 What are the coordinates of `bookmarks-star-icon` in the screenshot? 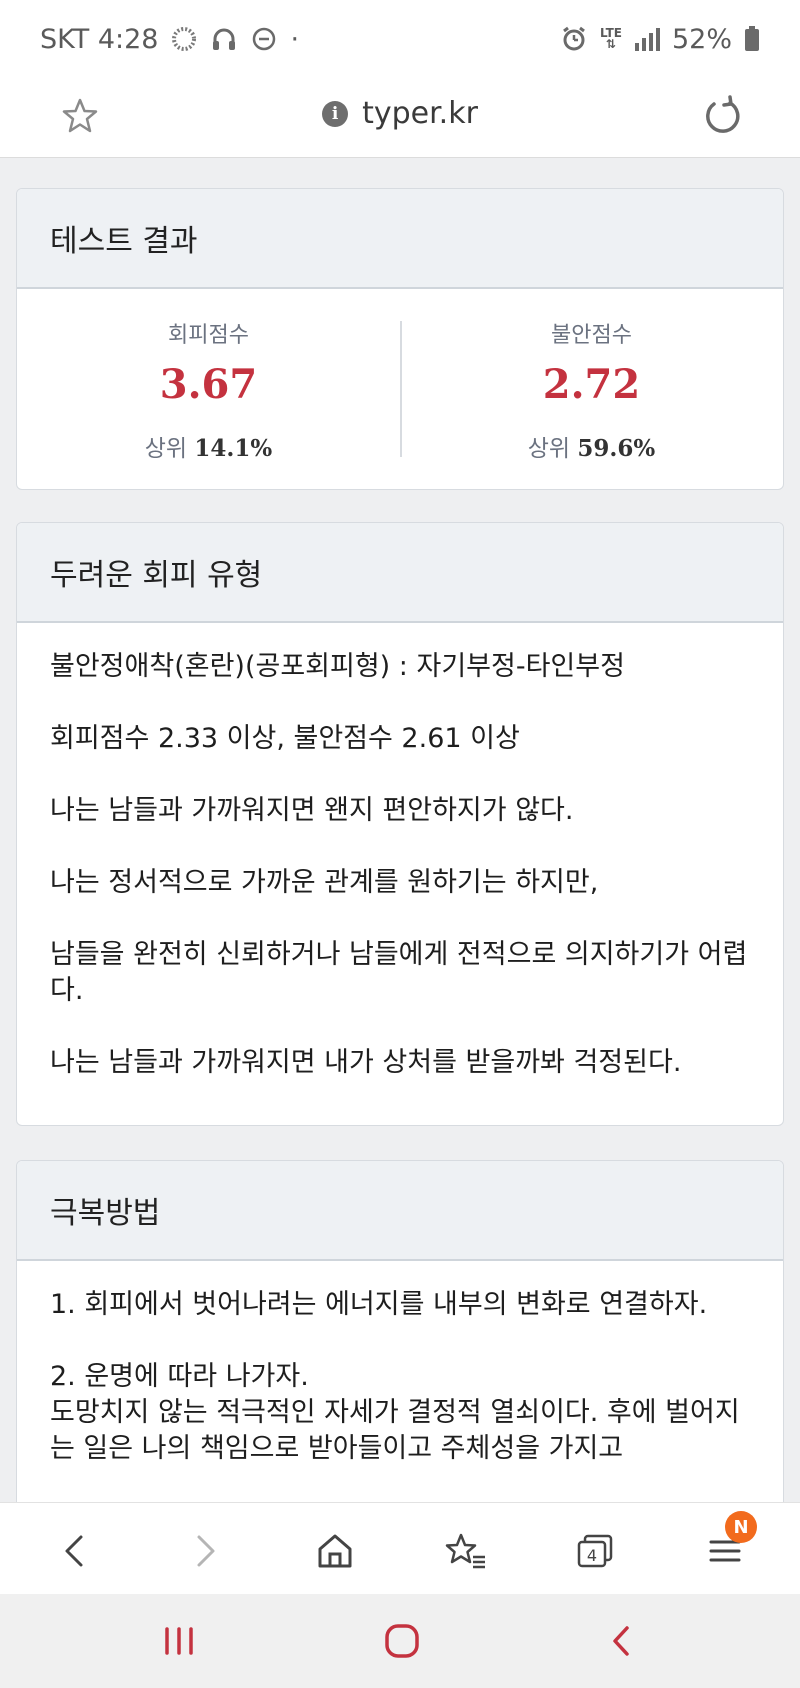 It's located at (465, 1551).